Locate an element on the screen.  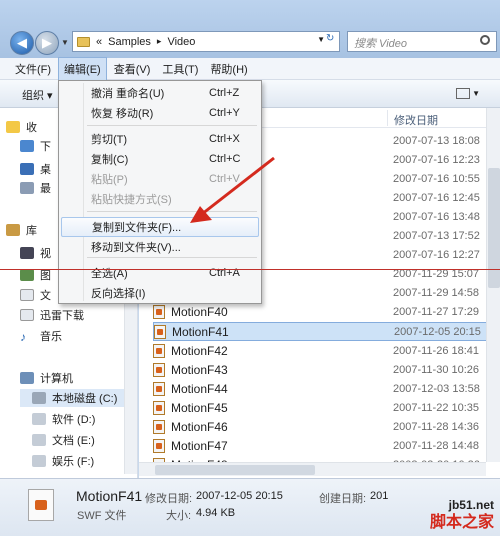
annotation-arrow is located at coordinates (232, 189).